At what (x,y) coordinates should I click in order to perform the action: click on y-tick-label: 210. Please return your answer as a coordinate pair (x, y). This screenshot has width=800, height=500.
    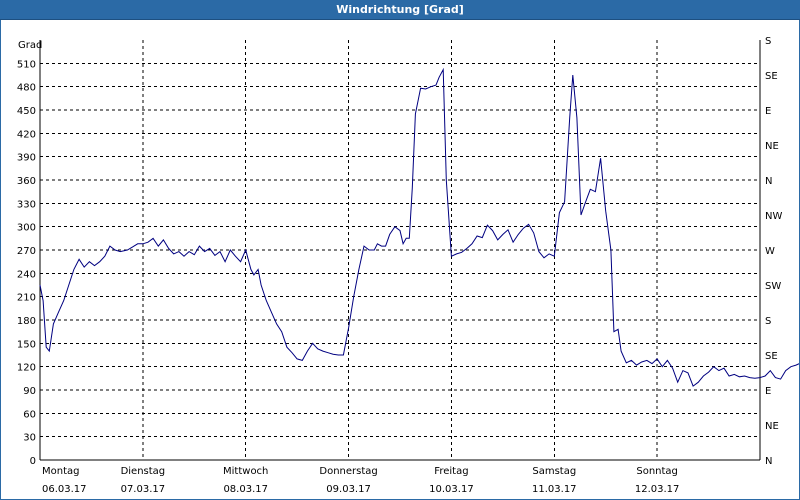
    Looking at the image, I should click on (26, 298).